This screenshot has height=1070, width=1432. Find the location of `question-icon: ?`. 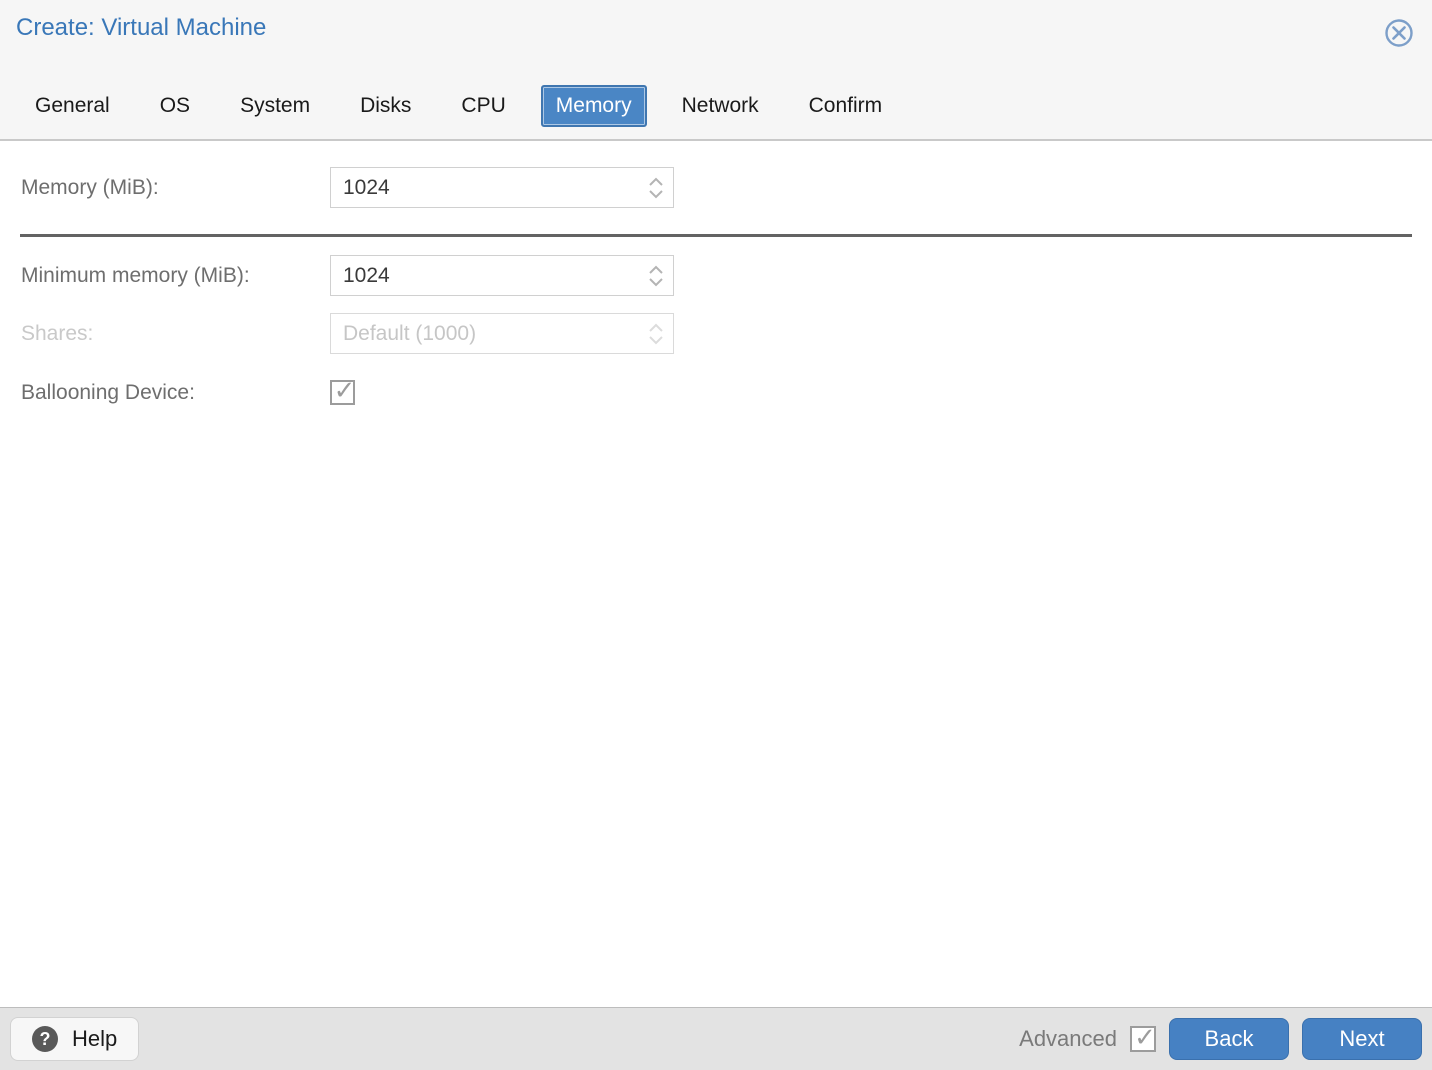

question-icon: ? is located at coordinates (45, 1039).